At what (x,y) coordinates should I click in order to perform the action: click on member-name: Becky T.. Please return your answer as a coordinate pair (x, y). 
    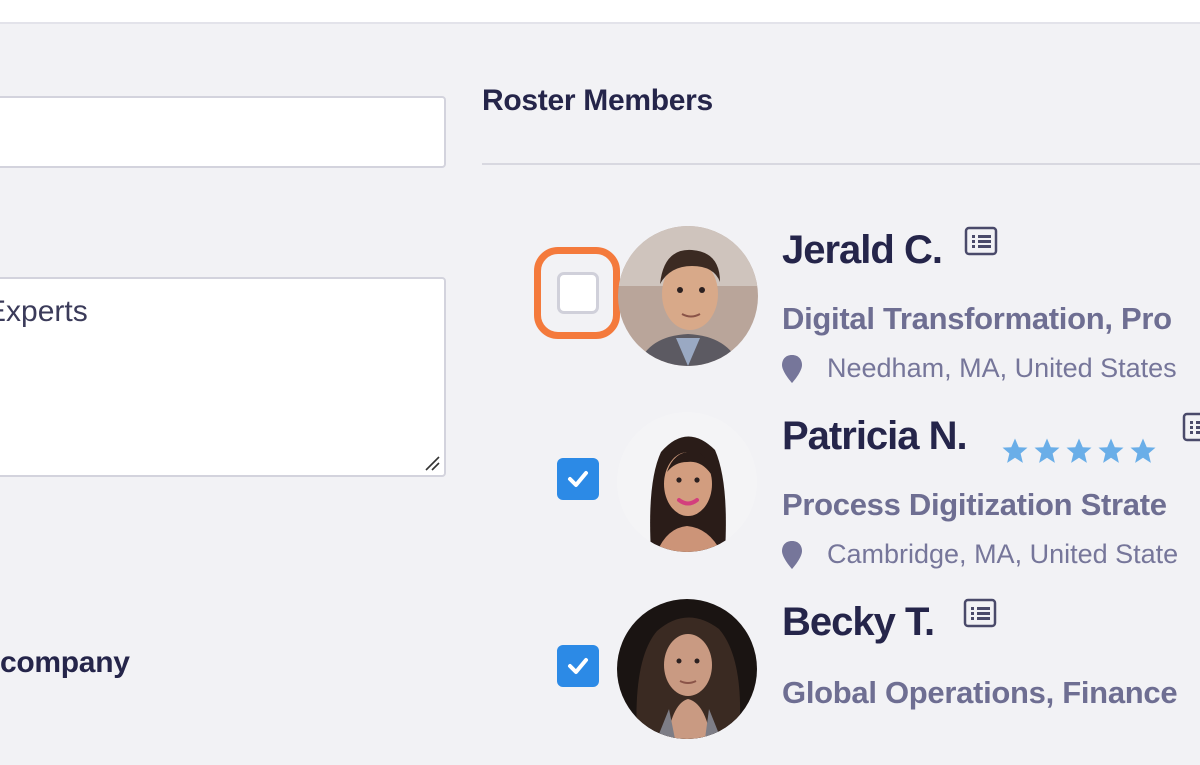
    Looking at the image, I should click on (858, 622).